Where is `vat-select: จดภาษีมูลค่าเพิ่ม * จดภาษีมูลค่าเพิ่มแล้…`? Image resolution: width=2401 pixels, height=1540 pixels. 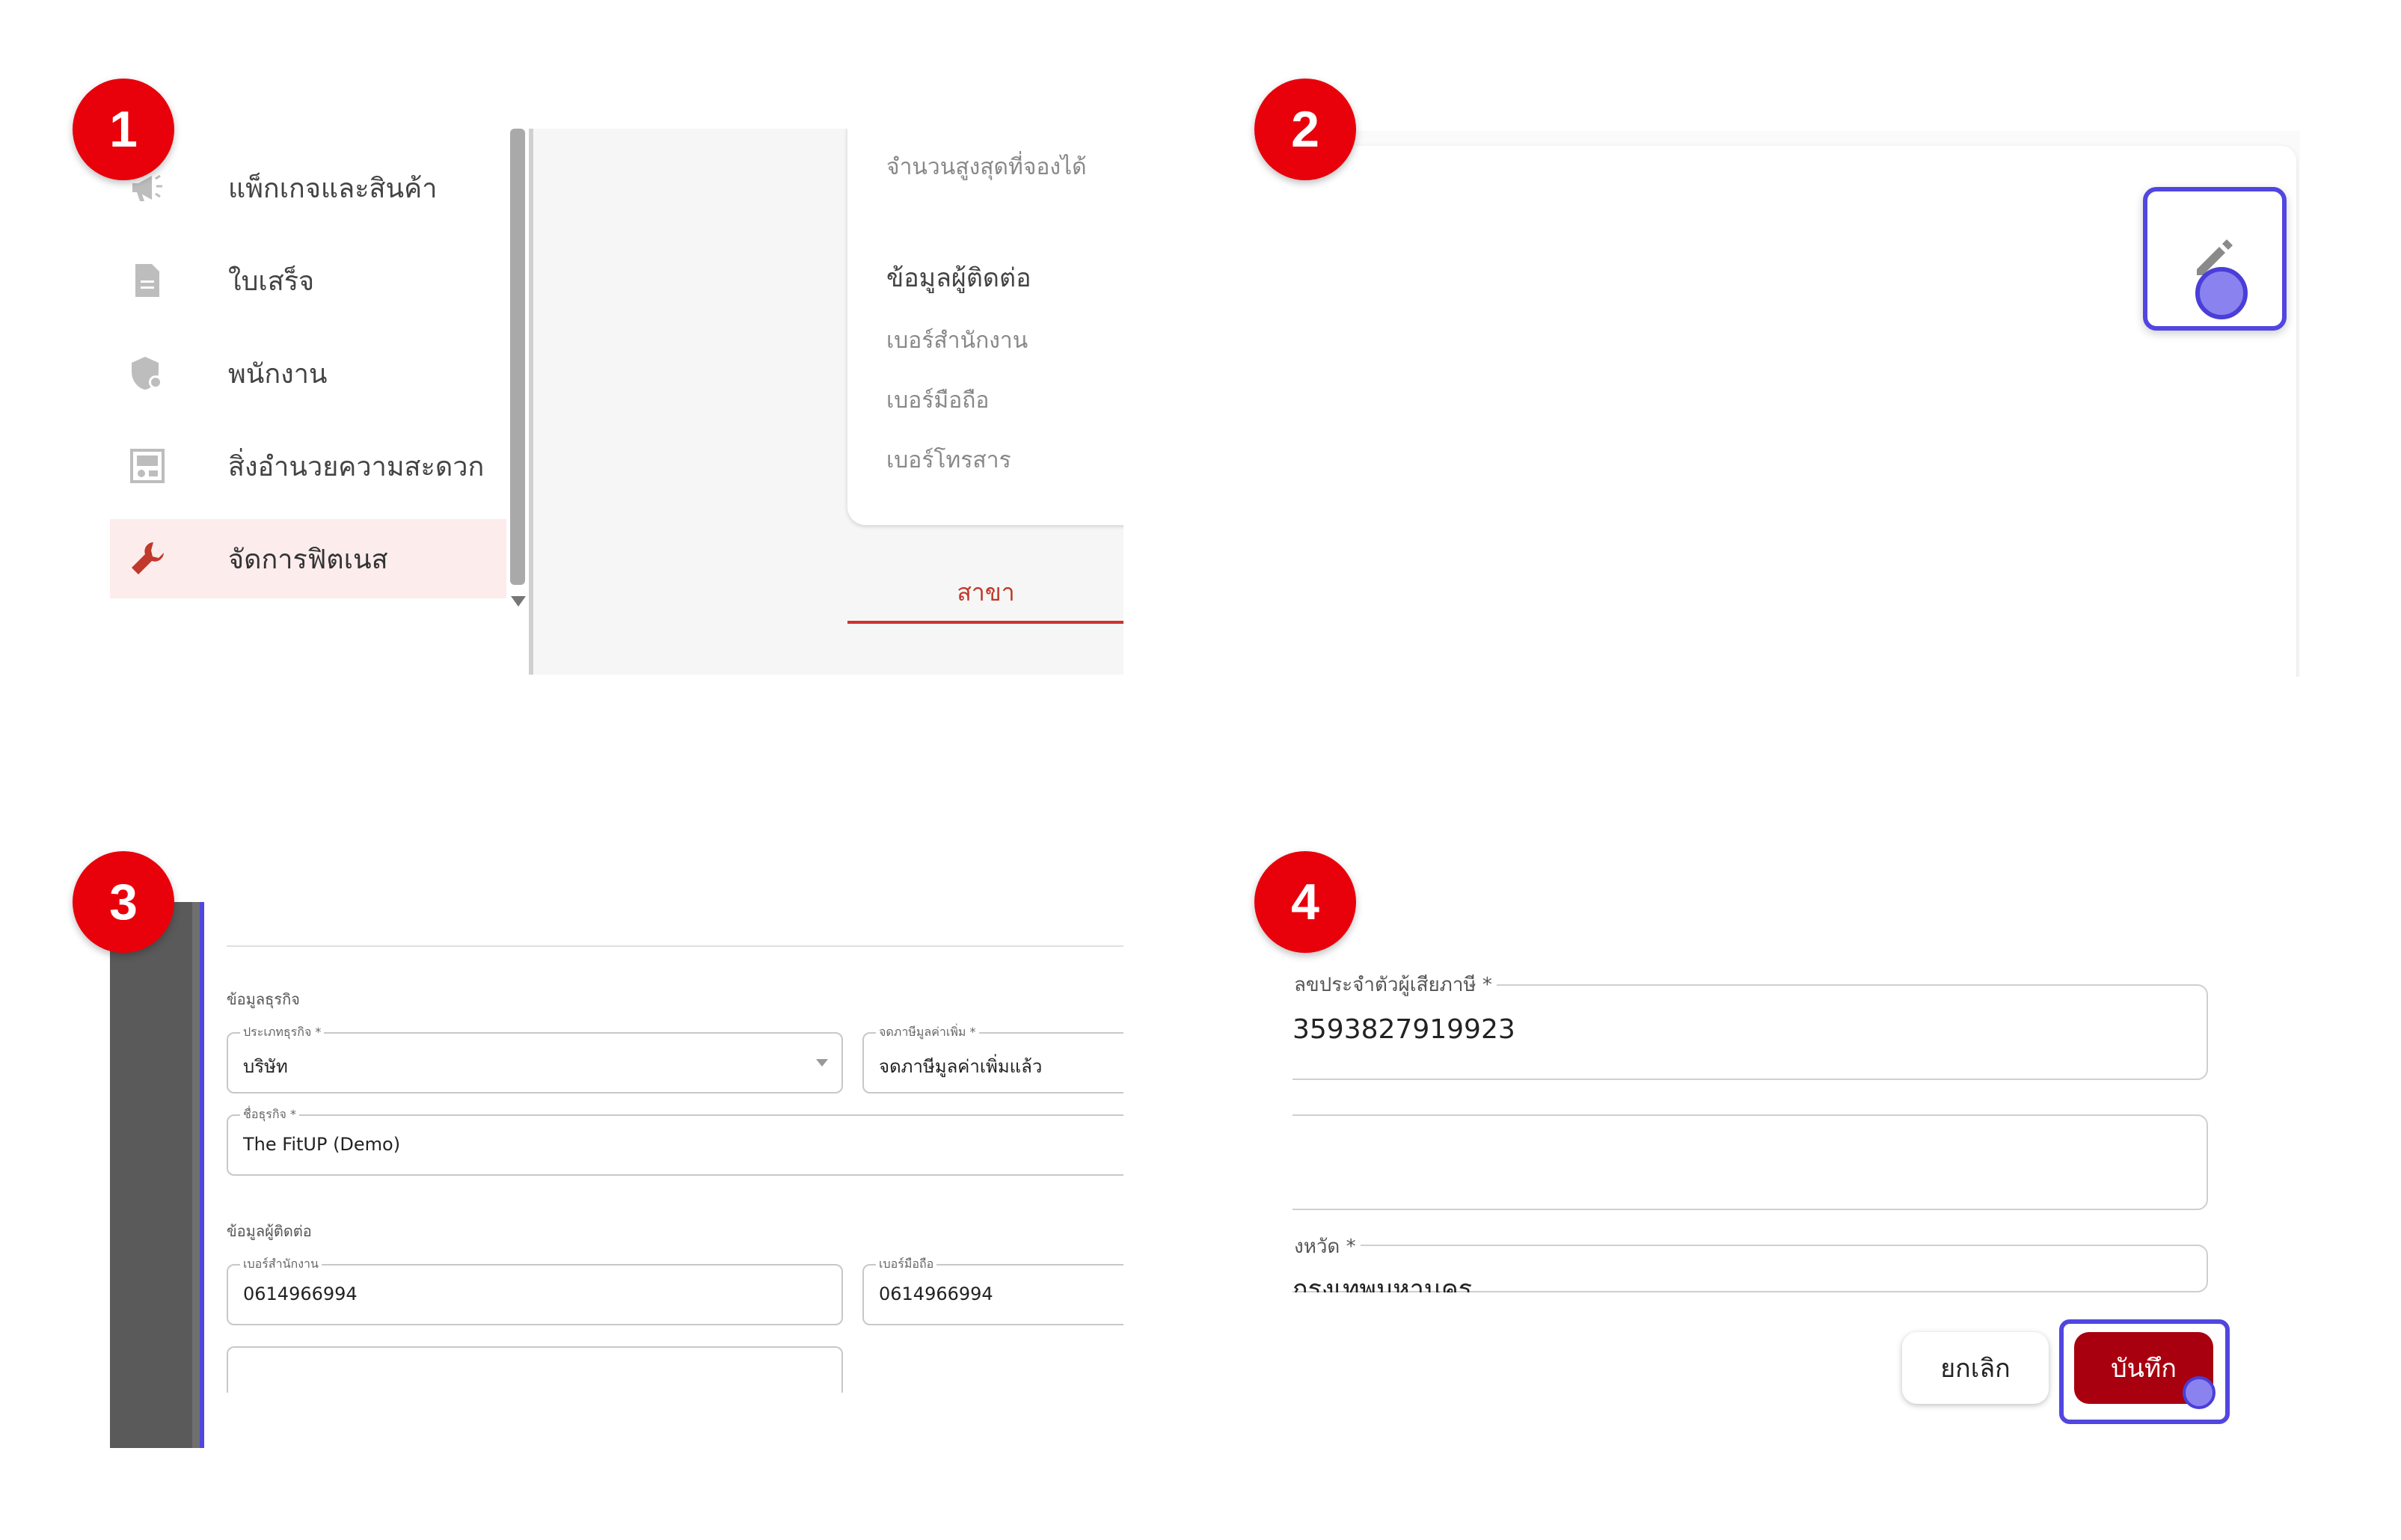 vat-select: จดภาษีมูลค่าเพิ่ม * จดภาษีมูลค่าเพิ่มแล้… is located at coordinates (993, 1058).